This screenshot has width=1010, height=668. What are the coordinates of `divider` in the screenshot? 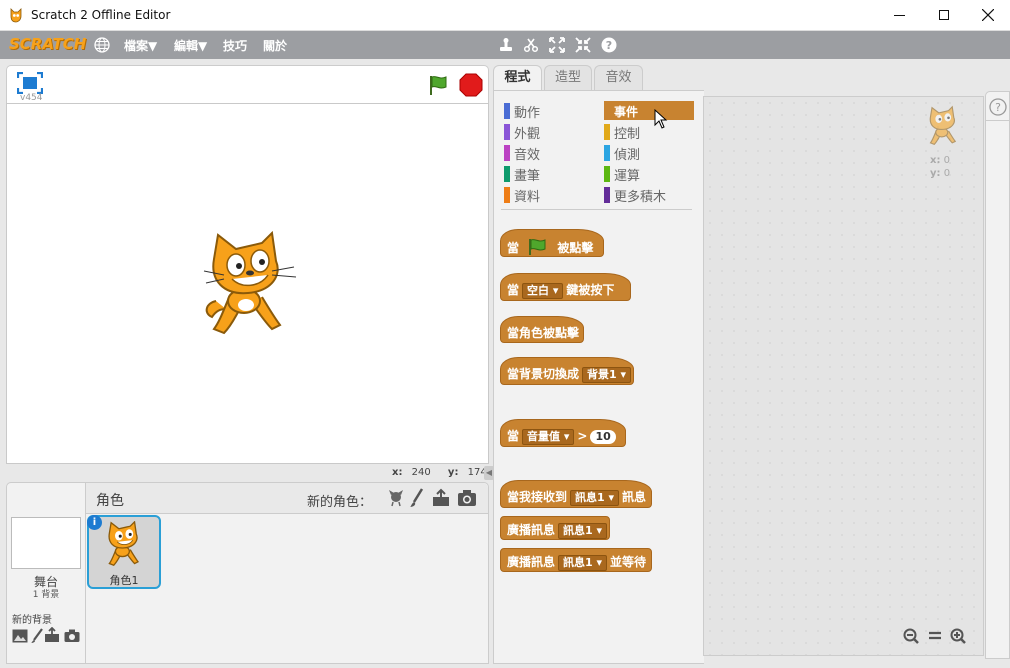 It's located at (997, 120).